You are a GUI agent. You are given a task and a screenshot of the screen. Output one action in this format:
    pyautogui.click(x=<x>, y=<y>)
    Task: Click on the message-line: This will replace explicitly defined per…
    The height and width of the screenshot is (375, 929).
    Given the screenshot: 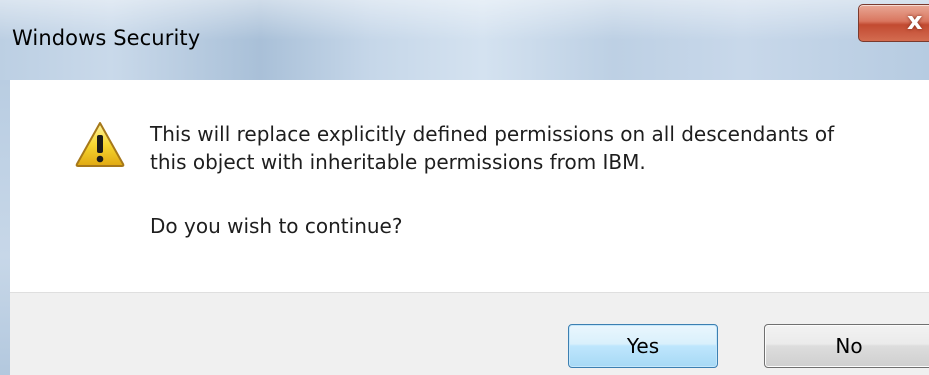 What is the action you would take?
    pyautogui.click(x=492, y=134)
    